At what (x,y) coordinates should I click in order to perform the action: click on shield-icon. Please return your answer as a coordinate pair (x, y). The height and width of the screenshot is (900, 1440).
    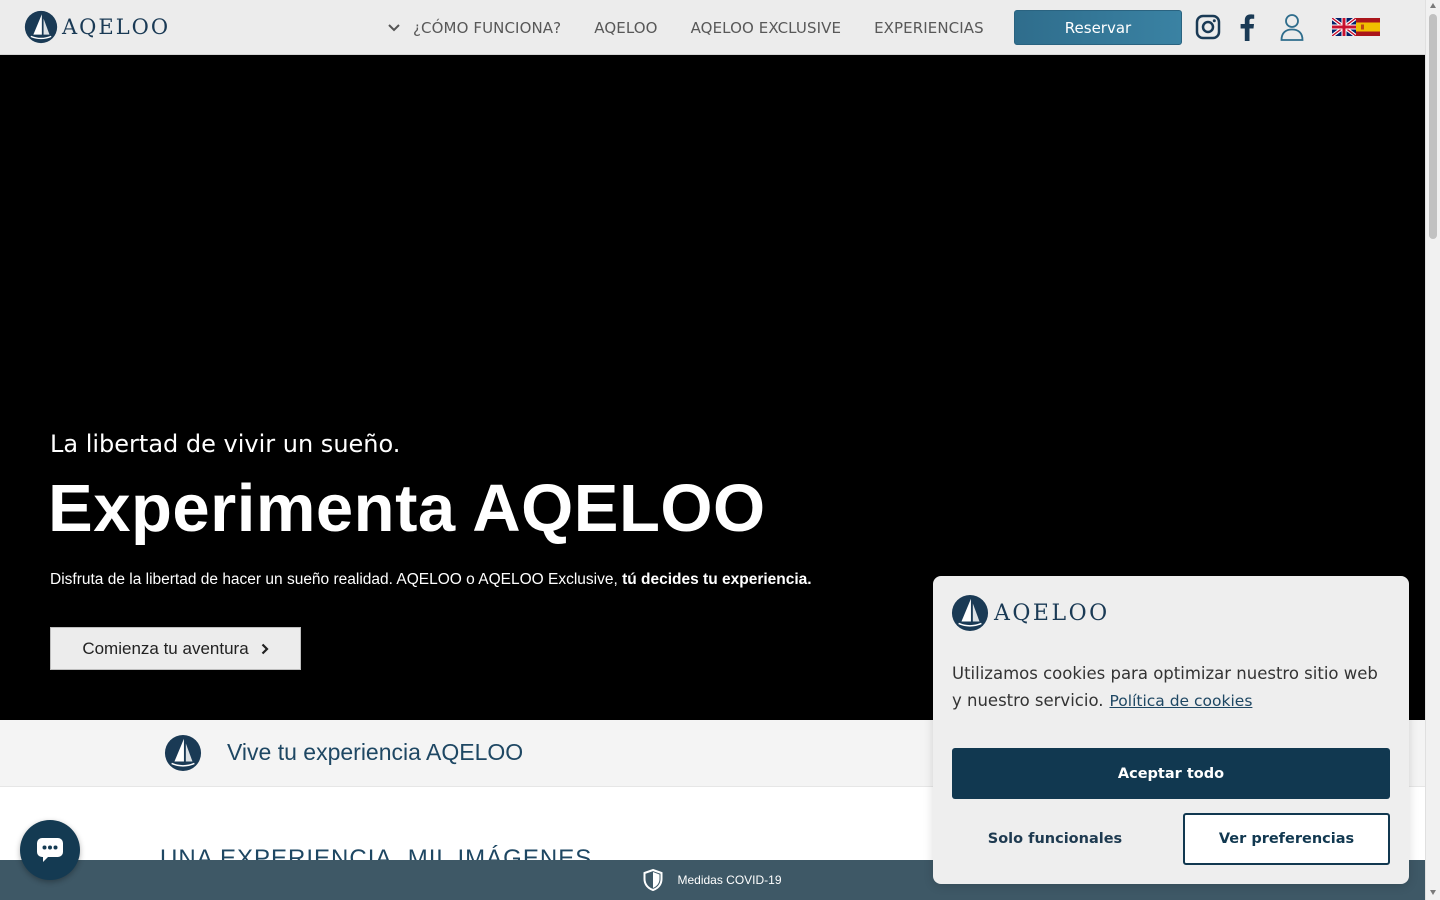
    Looking at the image, I should click on (653, 880).